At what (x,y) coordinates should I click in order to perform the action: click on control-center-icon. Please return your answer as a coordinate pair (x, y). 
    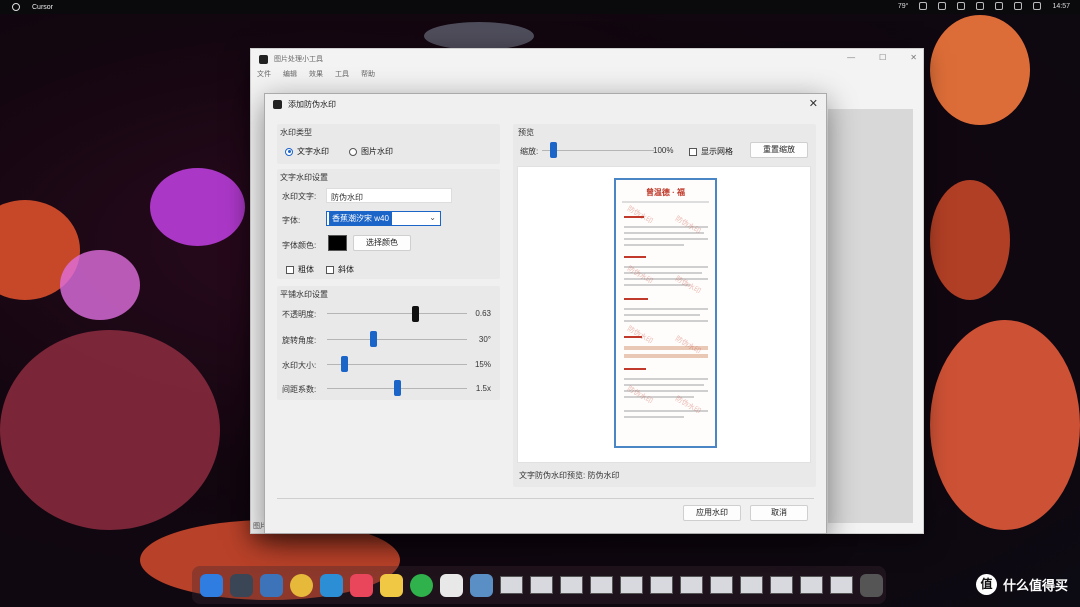
    Looking at the image, I should click on (1018, 6).